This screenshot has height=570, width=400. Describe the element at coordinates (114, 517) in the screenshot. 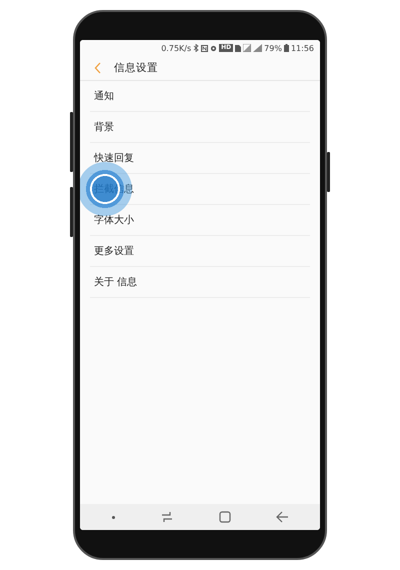

I see `dot-icon` at that location.